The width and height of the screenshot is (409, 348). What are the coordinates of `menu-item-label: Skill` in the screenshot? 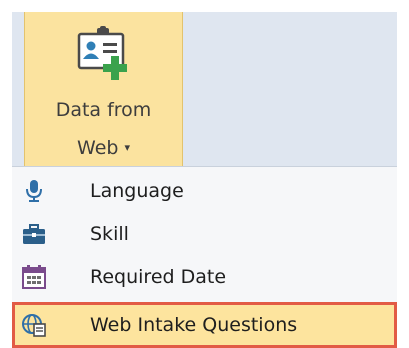 It's located at (109, 234).